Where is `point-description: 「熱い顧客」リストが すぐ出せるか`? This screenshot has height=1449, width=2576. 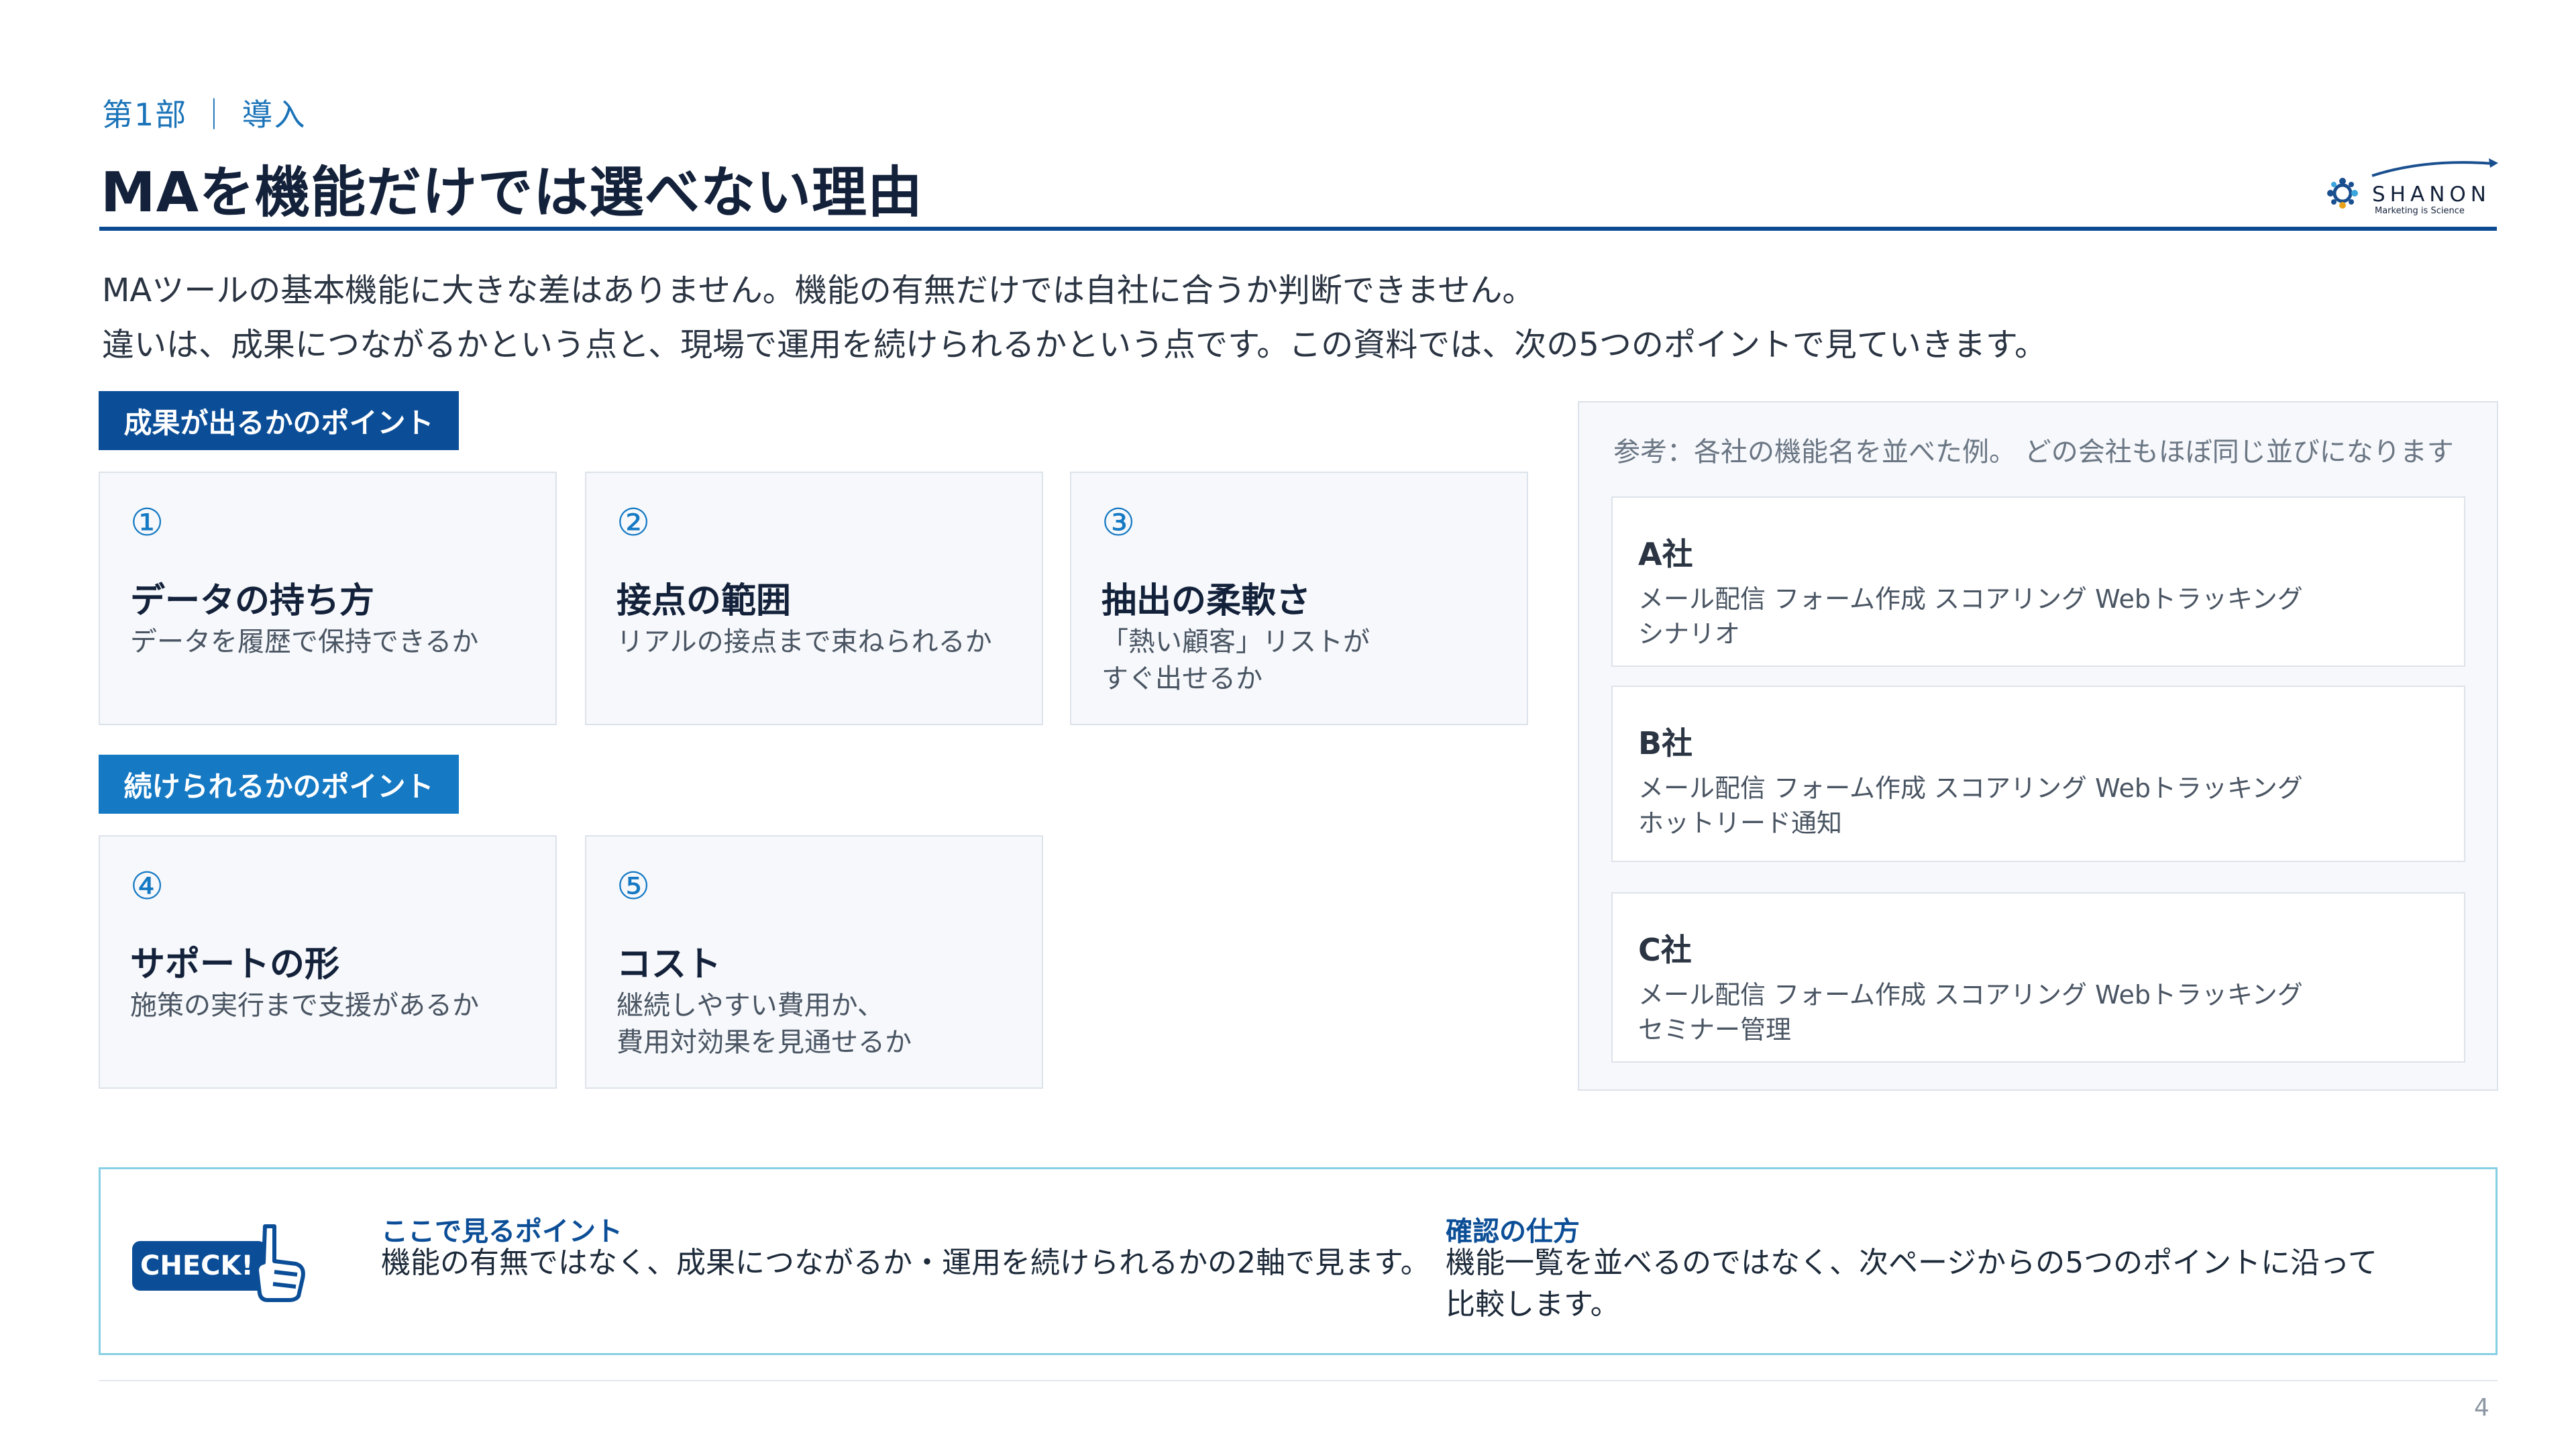 point-description: 「熱い顧客」リストが すぐ出せるか is located at coordinates (1236, 660).